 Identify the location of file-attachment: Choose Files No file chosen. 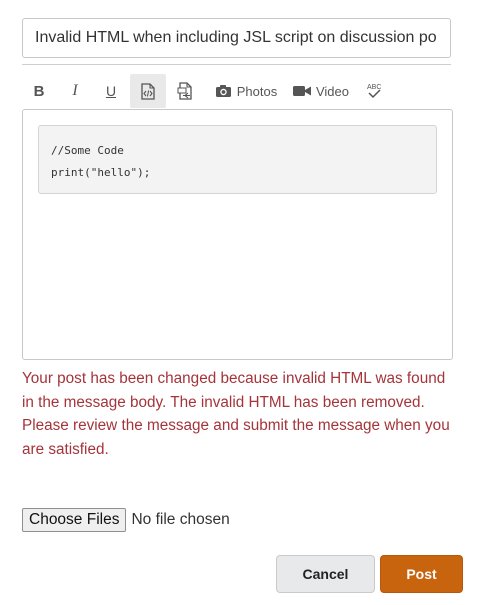
(126, 520).